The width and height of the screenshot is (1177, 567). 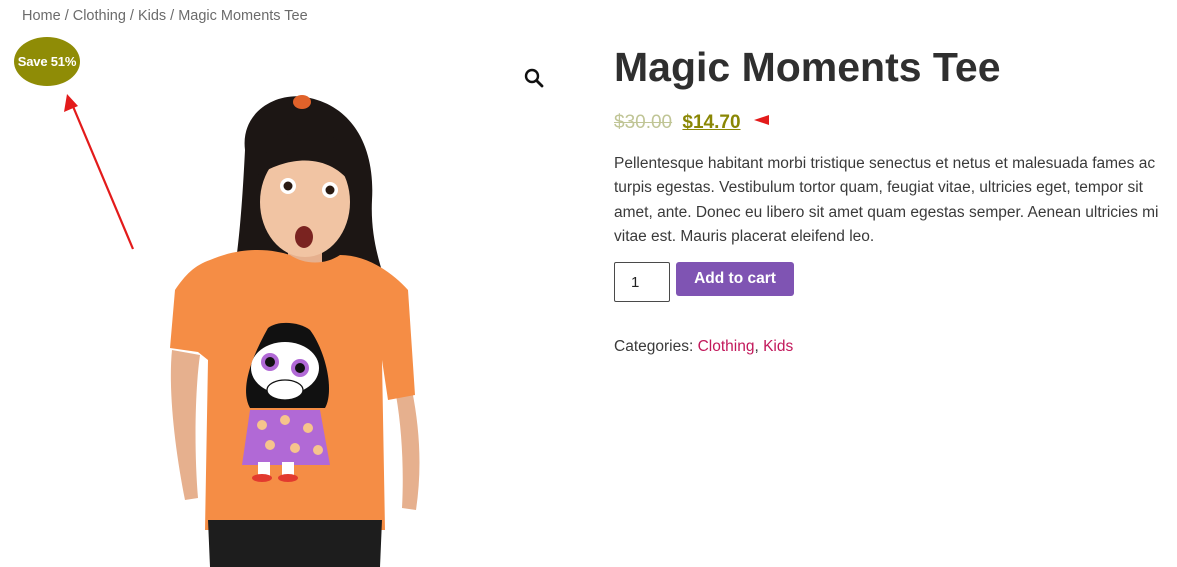 What do you see at coordinates (47, 61) in the screenshot?
I see `sale-badge: Save 51%` at bounding box center [47, 61].